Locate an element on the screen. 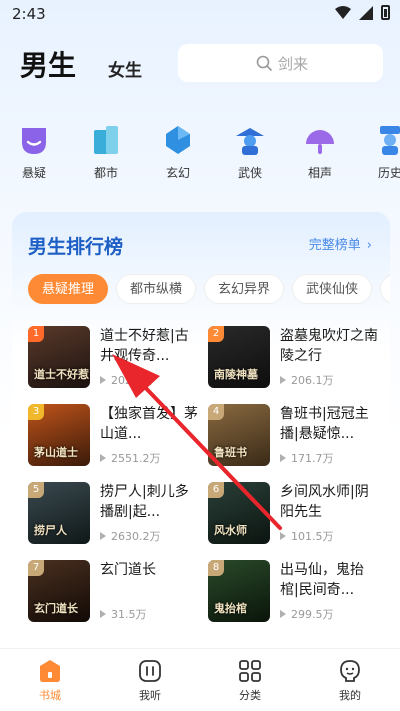 The width and height of the screenshot is (400, 711). category-wuxia: 武侠 is located at coordinates (250, 150).